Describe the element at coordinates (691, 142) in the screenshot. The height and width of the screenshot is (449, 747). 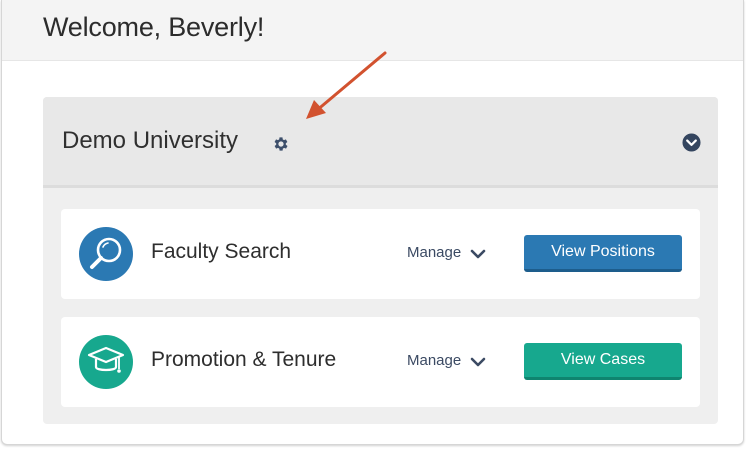
I see `chevron-circle-down-icon` at that location.